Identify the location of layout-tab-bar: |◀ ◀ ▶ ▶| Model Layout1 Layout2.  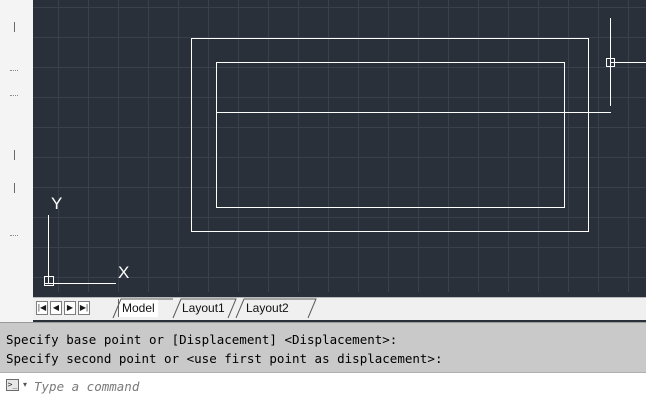
(339, 307).